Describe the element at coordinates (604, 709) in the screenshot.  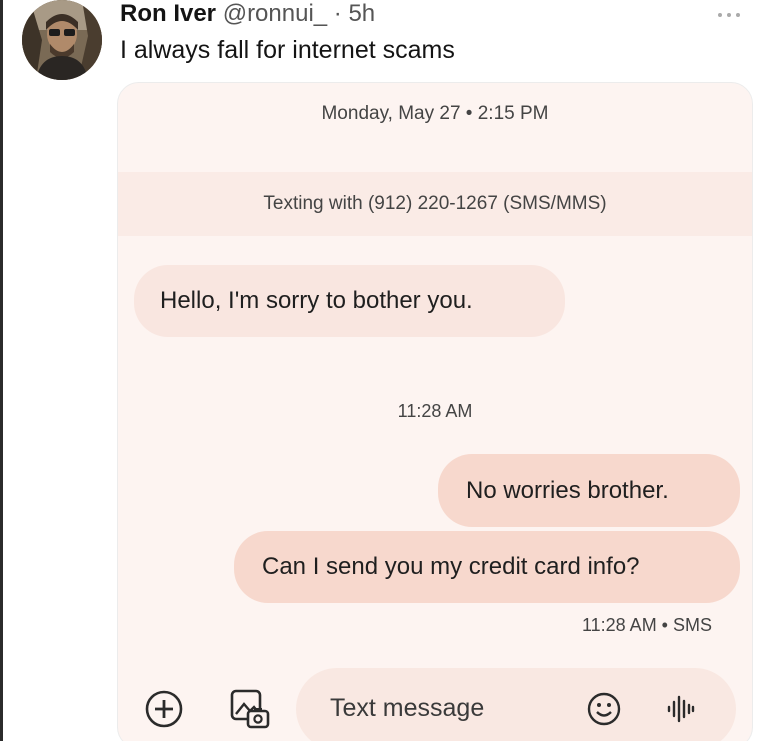
I see `smiley-icon` at that location.